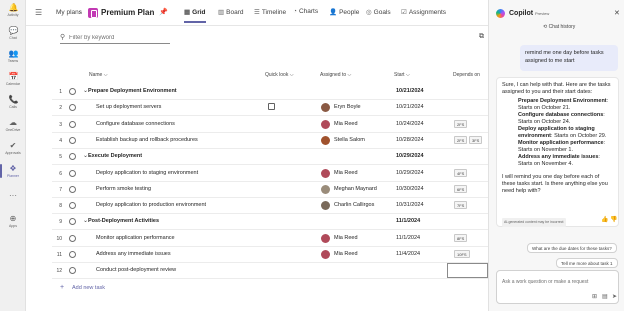  I want to click on start-date: 11/4/2024, so click(408, 254).